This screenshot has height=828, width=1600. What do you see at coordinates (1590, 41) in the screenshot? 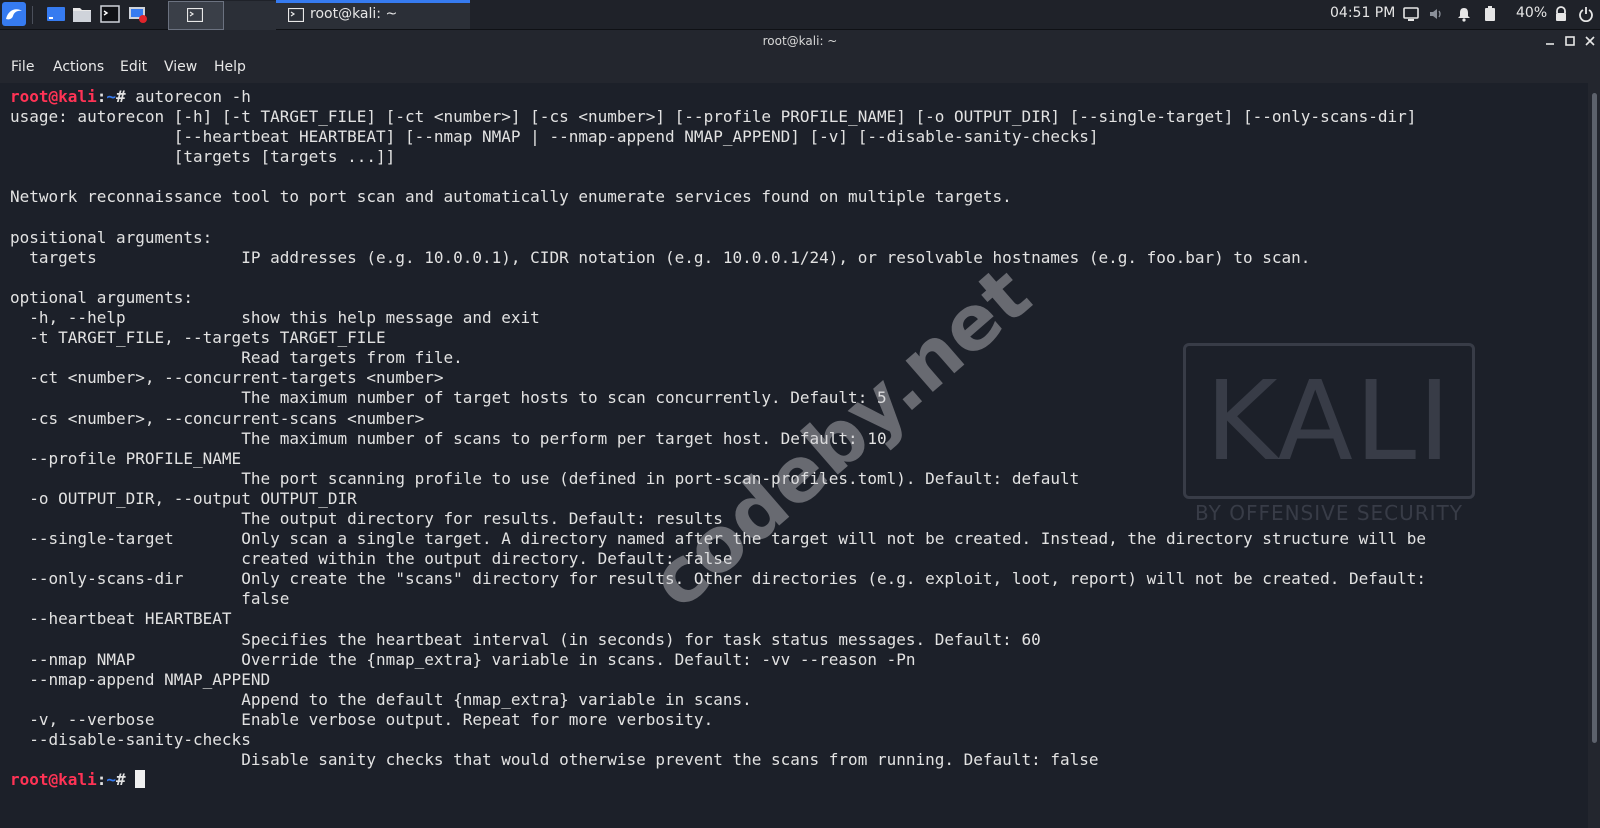
I see `close-icon` at bounding box center [1590, 41].